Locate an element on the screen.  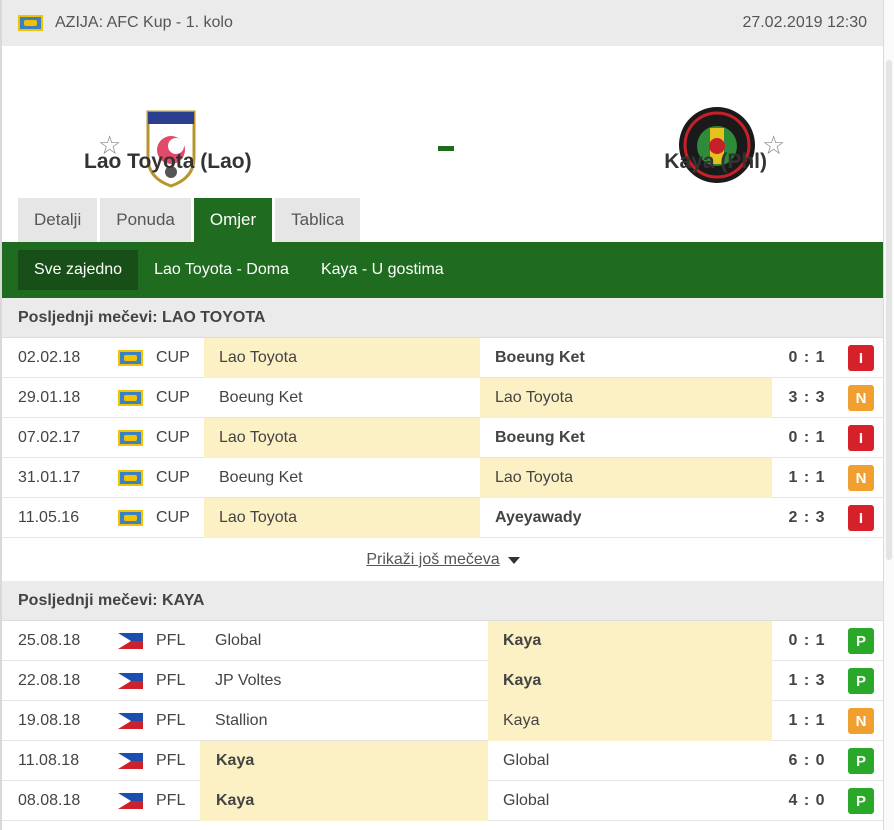
section-title-lao: Posljednji mečevi: LAO TOYOTA is located at coordinates (442, 318).